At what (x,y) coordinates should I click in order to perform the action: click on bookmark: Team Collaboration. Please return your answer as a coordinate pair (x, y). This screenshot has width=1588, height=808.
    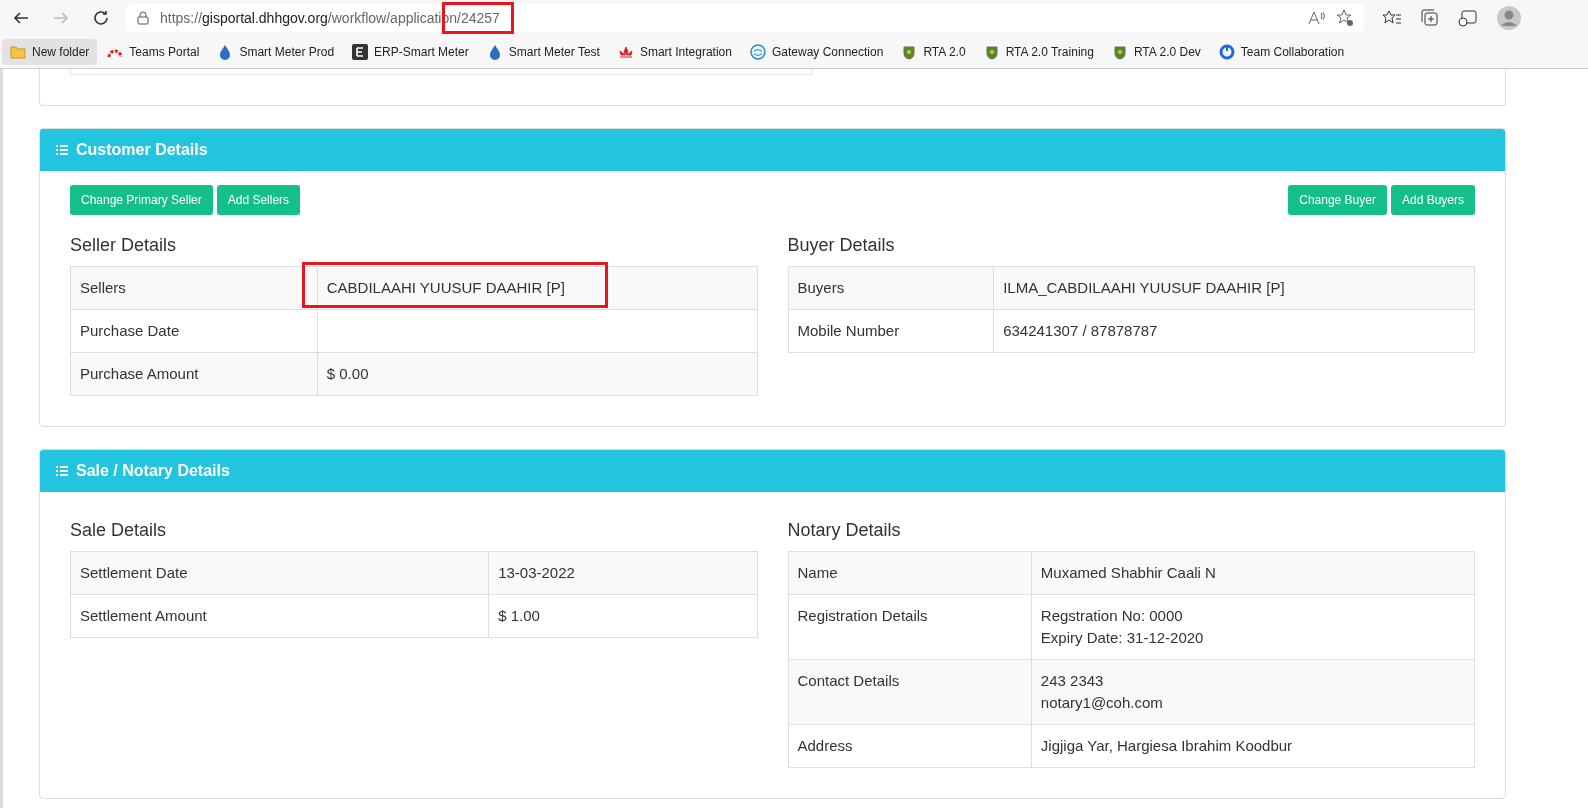
    Looking at the image, I should click on (1281, 52).